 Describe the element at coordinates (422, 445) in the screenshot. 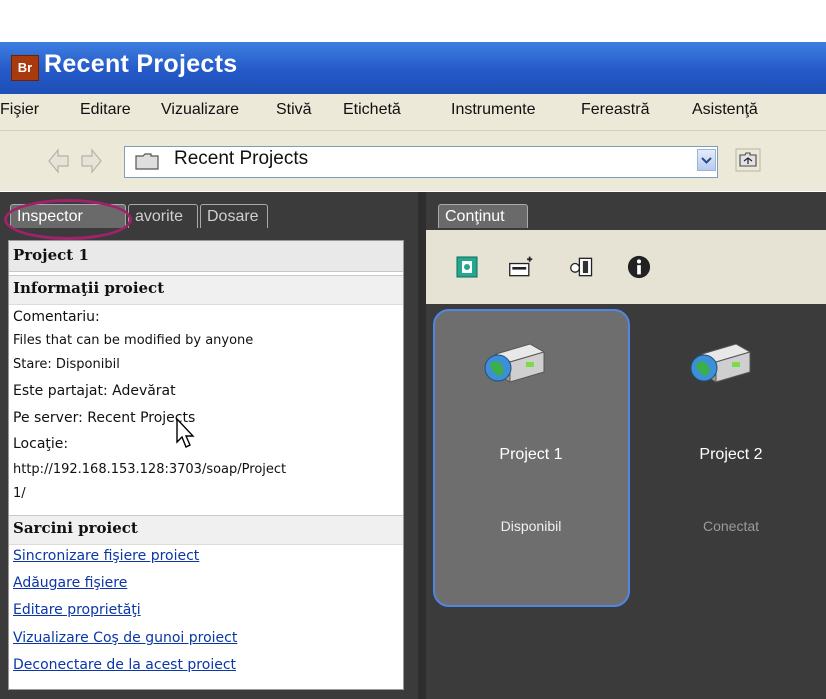

I see `pane-splitter` at that location.